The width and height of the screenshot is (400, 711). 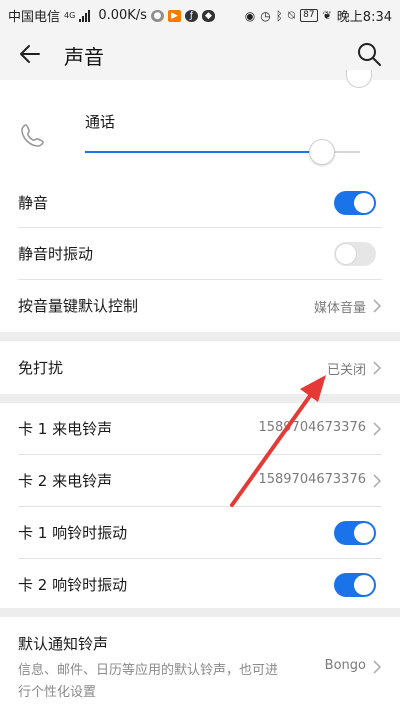 I want to click on mute-vibrate-label: 静音时振动, so click(x=56, y=254).